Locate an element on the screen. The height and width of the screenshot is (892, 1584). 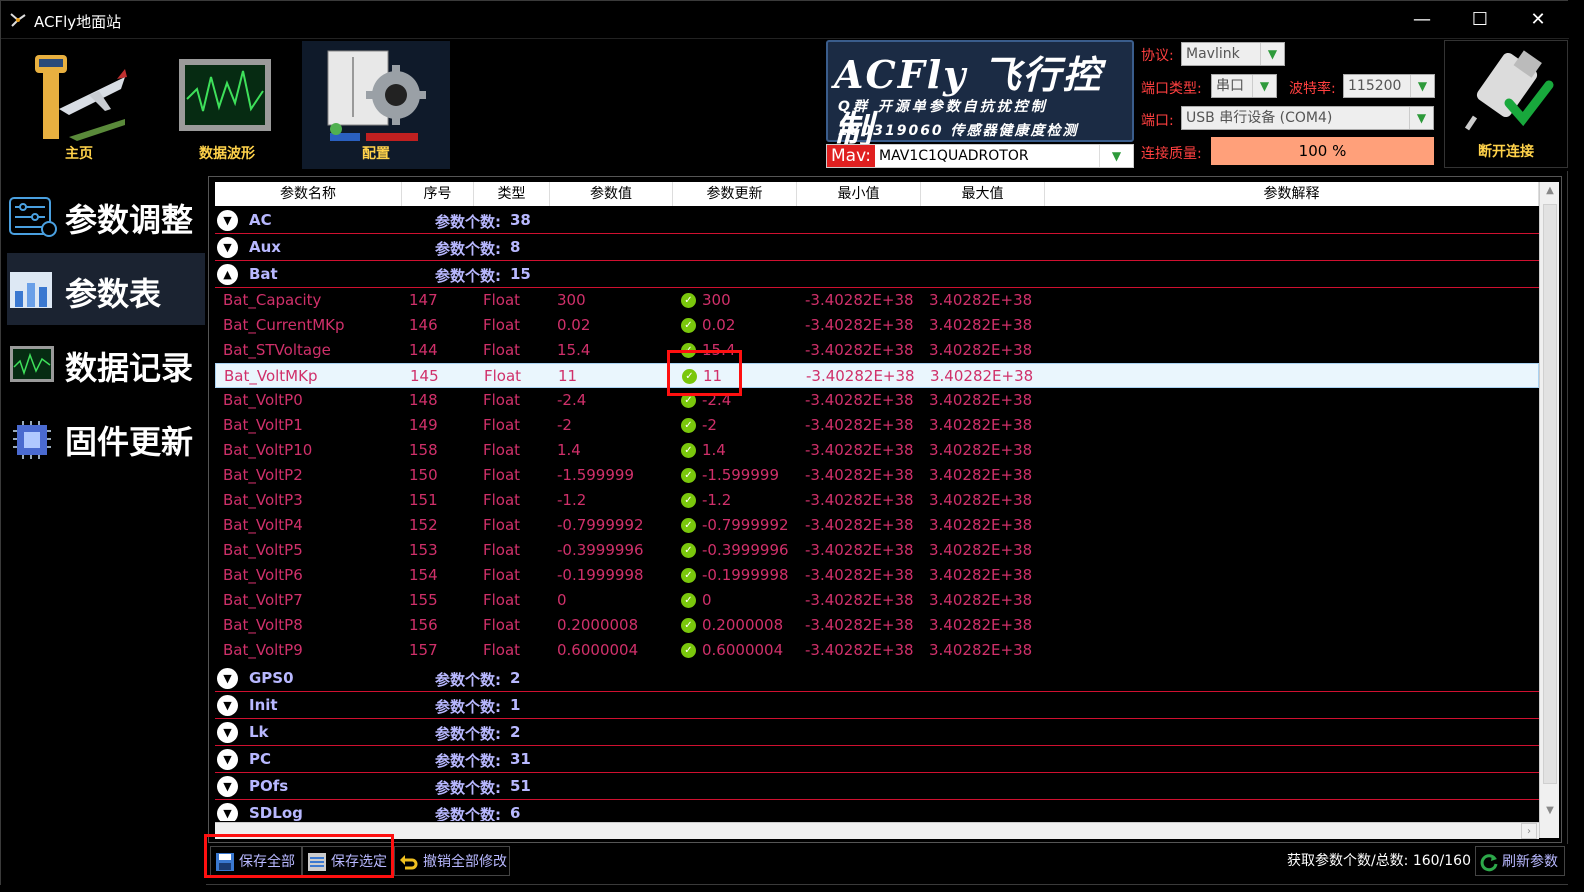
sidebar-item-param-tuning: 参数调整 is located at coordinates (106, 215).